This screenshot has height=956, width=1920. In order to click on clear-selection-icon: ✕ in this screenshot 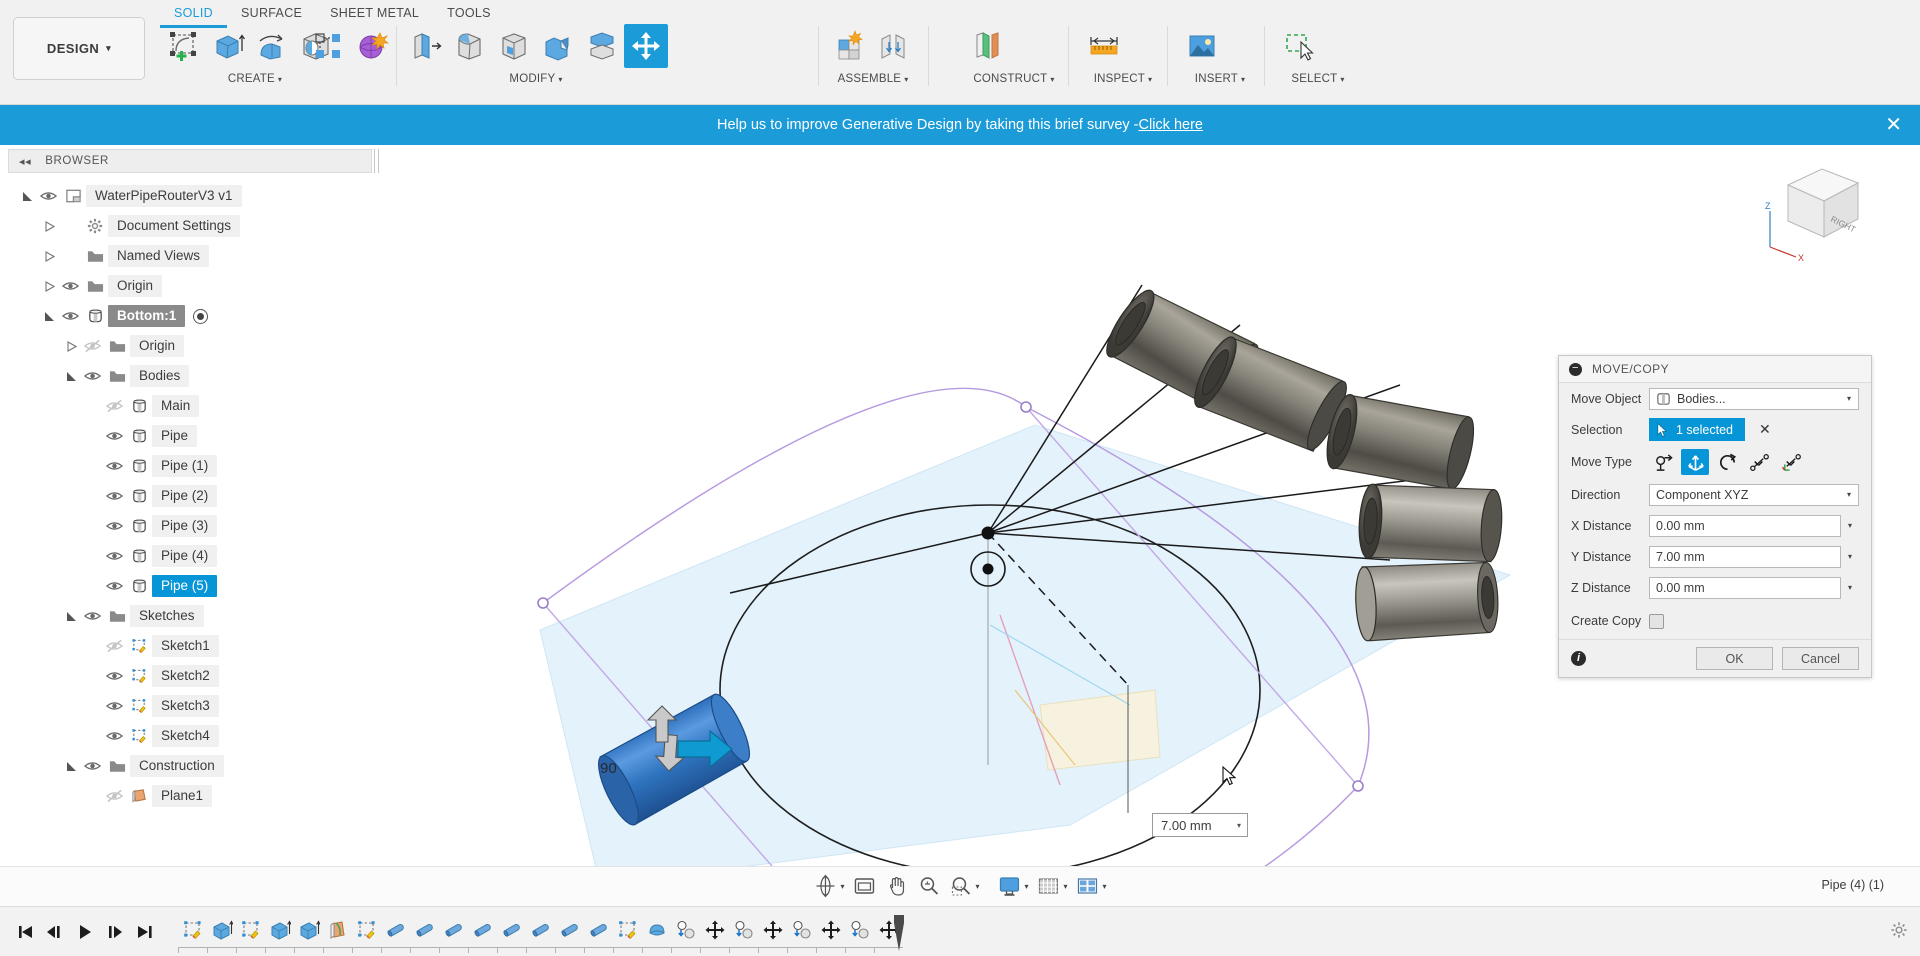, I will do `click(1765, 429)`.